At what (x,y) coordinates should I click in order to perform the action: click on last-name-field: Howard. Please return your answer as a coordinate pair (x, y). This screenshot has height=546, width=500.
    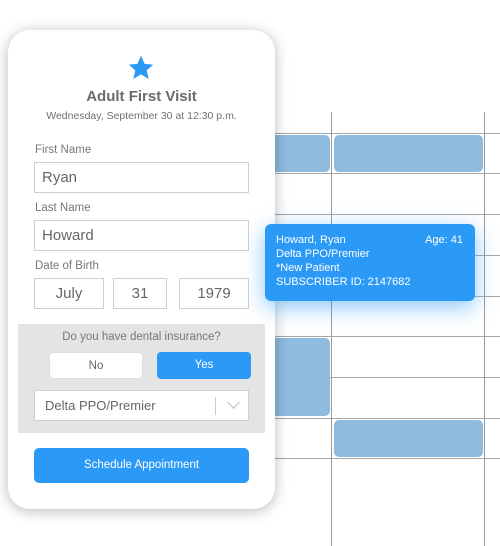
    Looking at the image, I should click on (141, 235).